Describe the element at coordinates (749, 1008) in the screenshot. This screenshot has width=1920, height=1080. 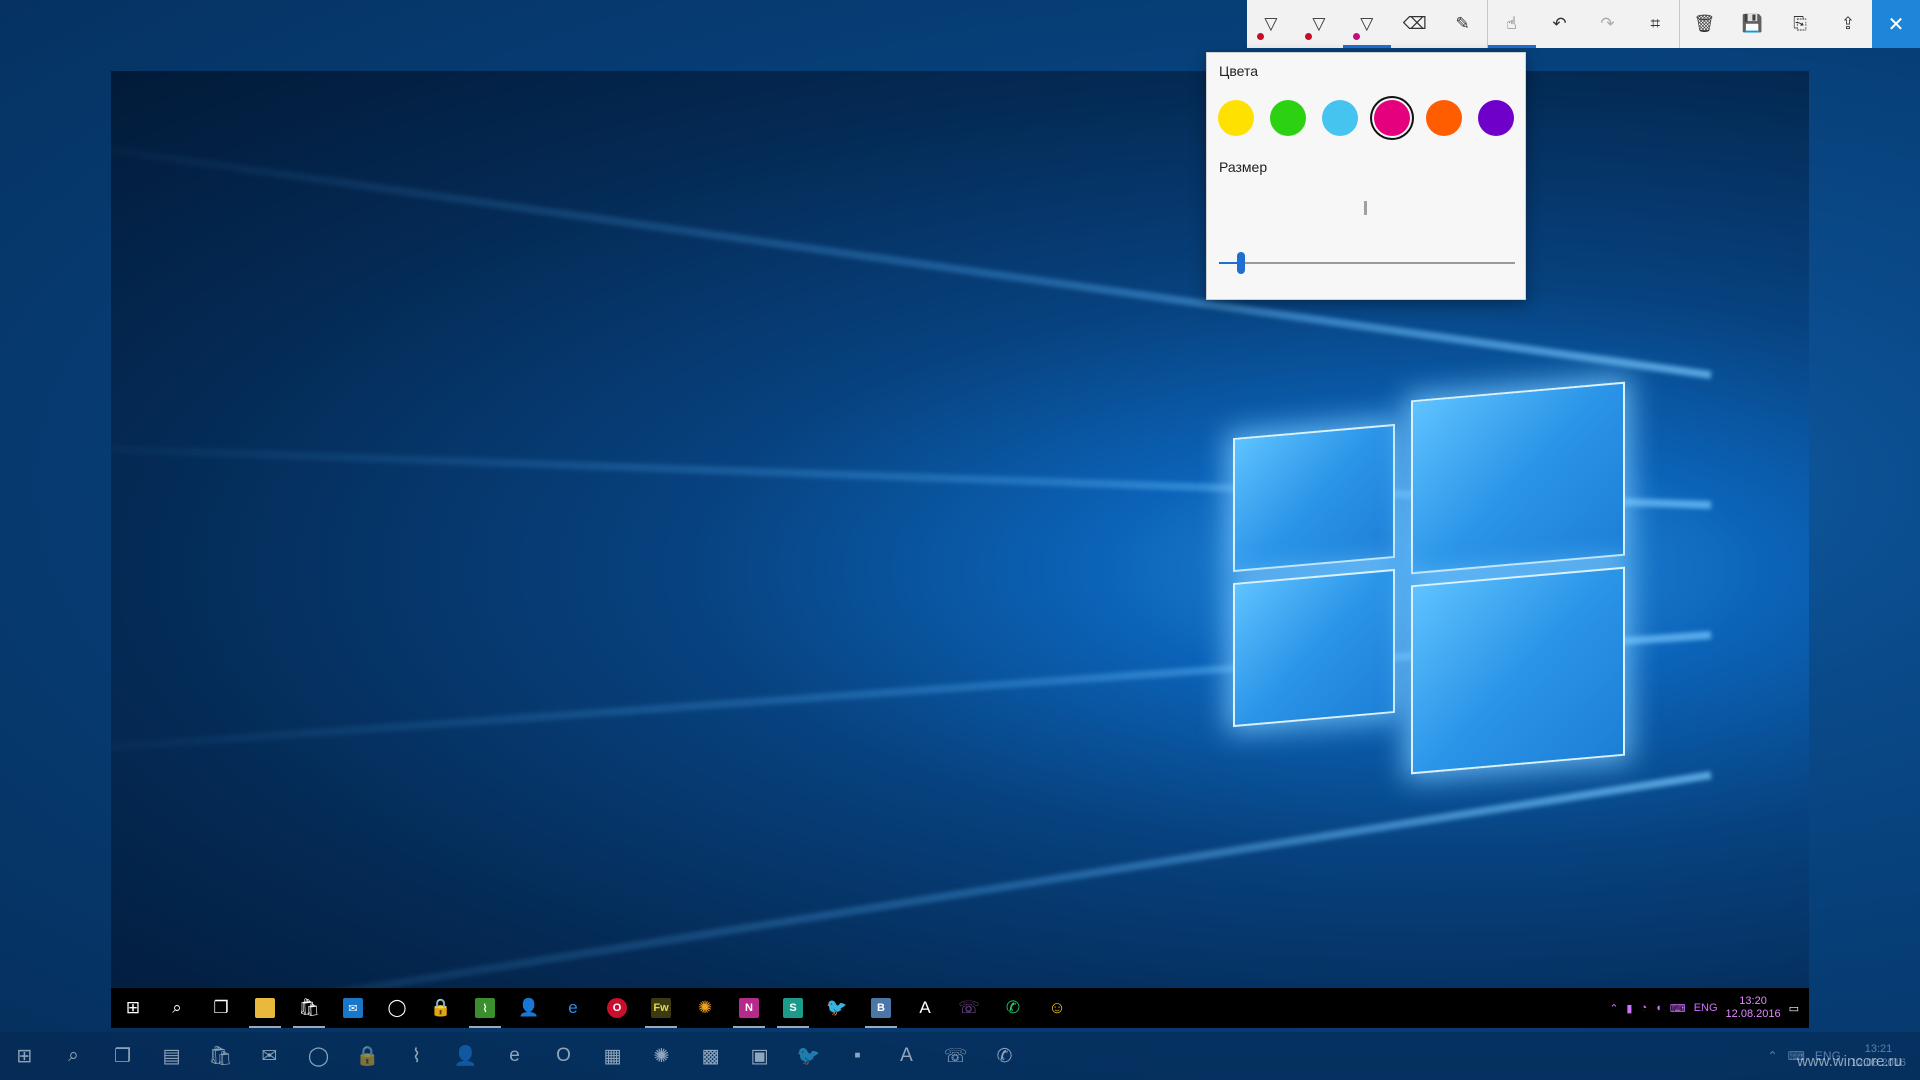
I see `onenote-icon: N` at that location.